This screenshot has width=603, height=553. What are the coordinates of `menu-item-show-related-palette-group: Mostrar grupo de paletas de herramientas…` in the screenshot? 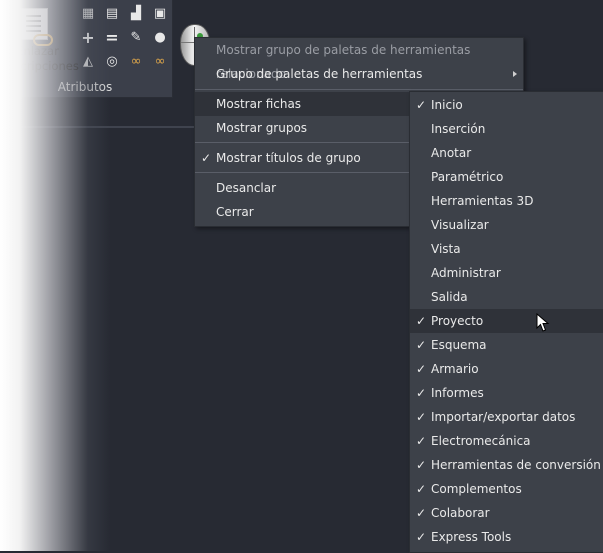 It's located at (359, 59).